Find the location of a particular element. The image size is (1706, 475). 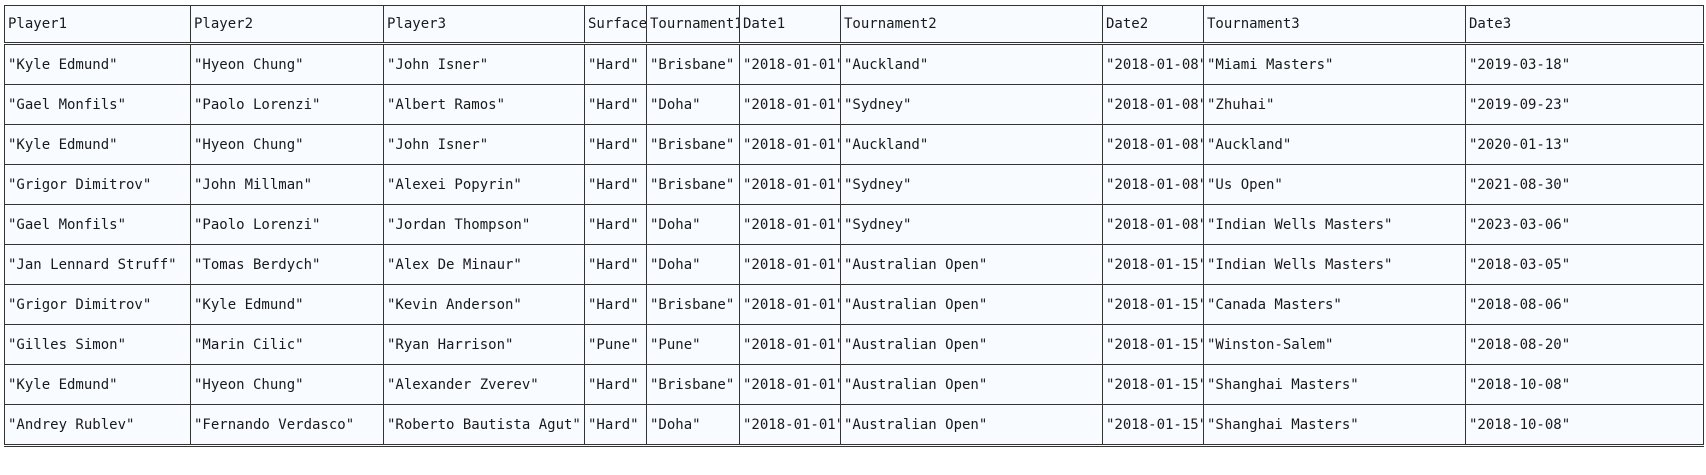

table-cell: "Jan Lennard Struff" is located at coordinates (97, 264).